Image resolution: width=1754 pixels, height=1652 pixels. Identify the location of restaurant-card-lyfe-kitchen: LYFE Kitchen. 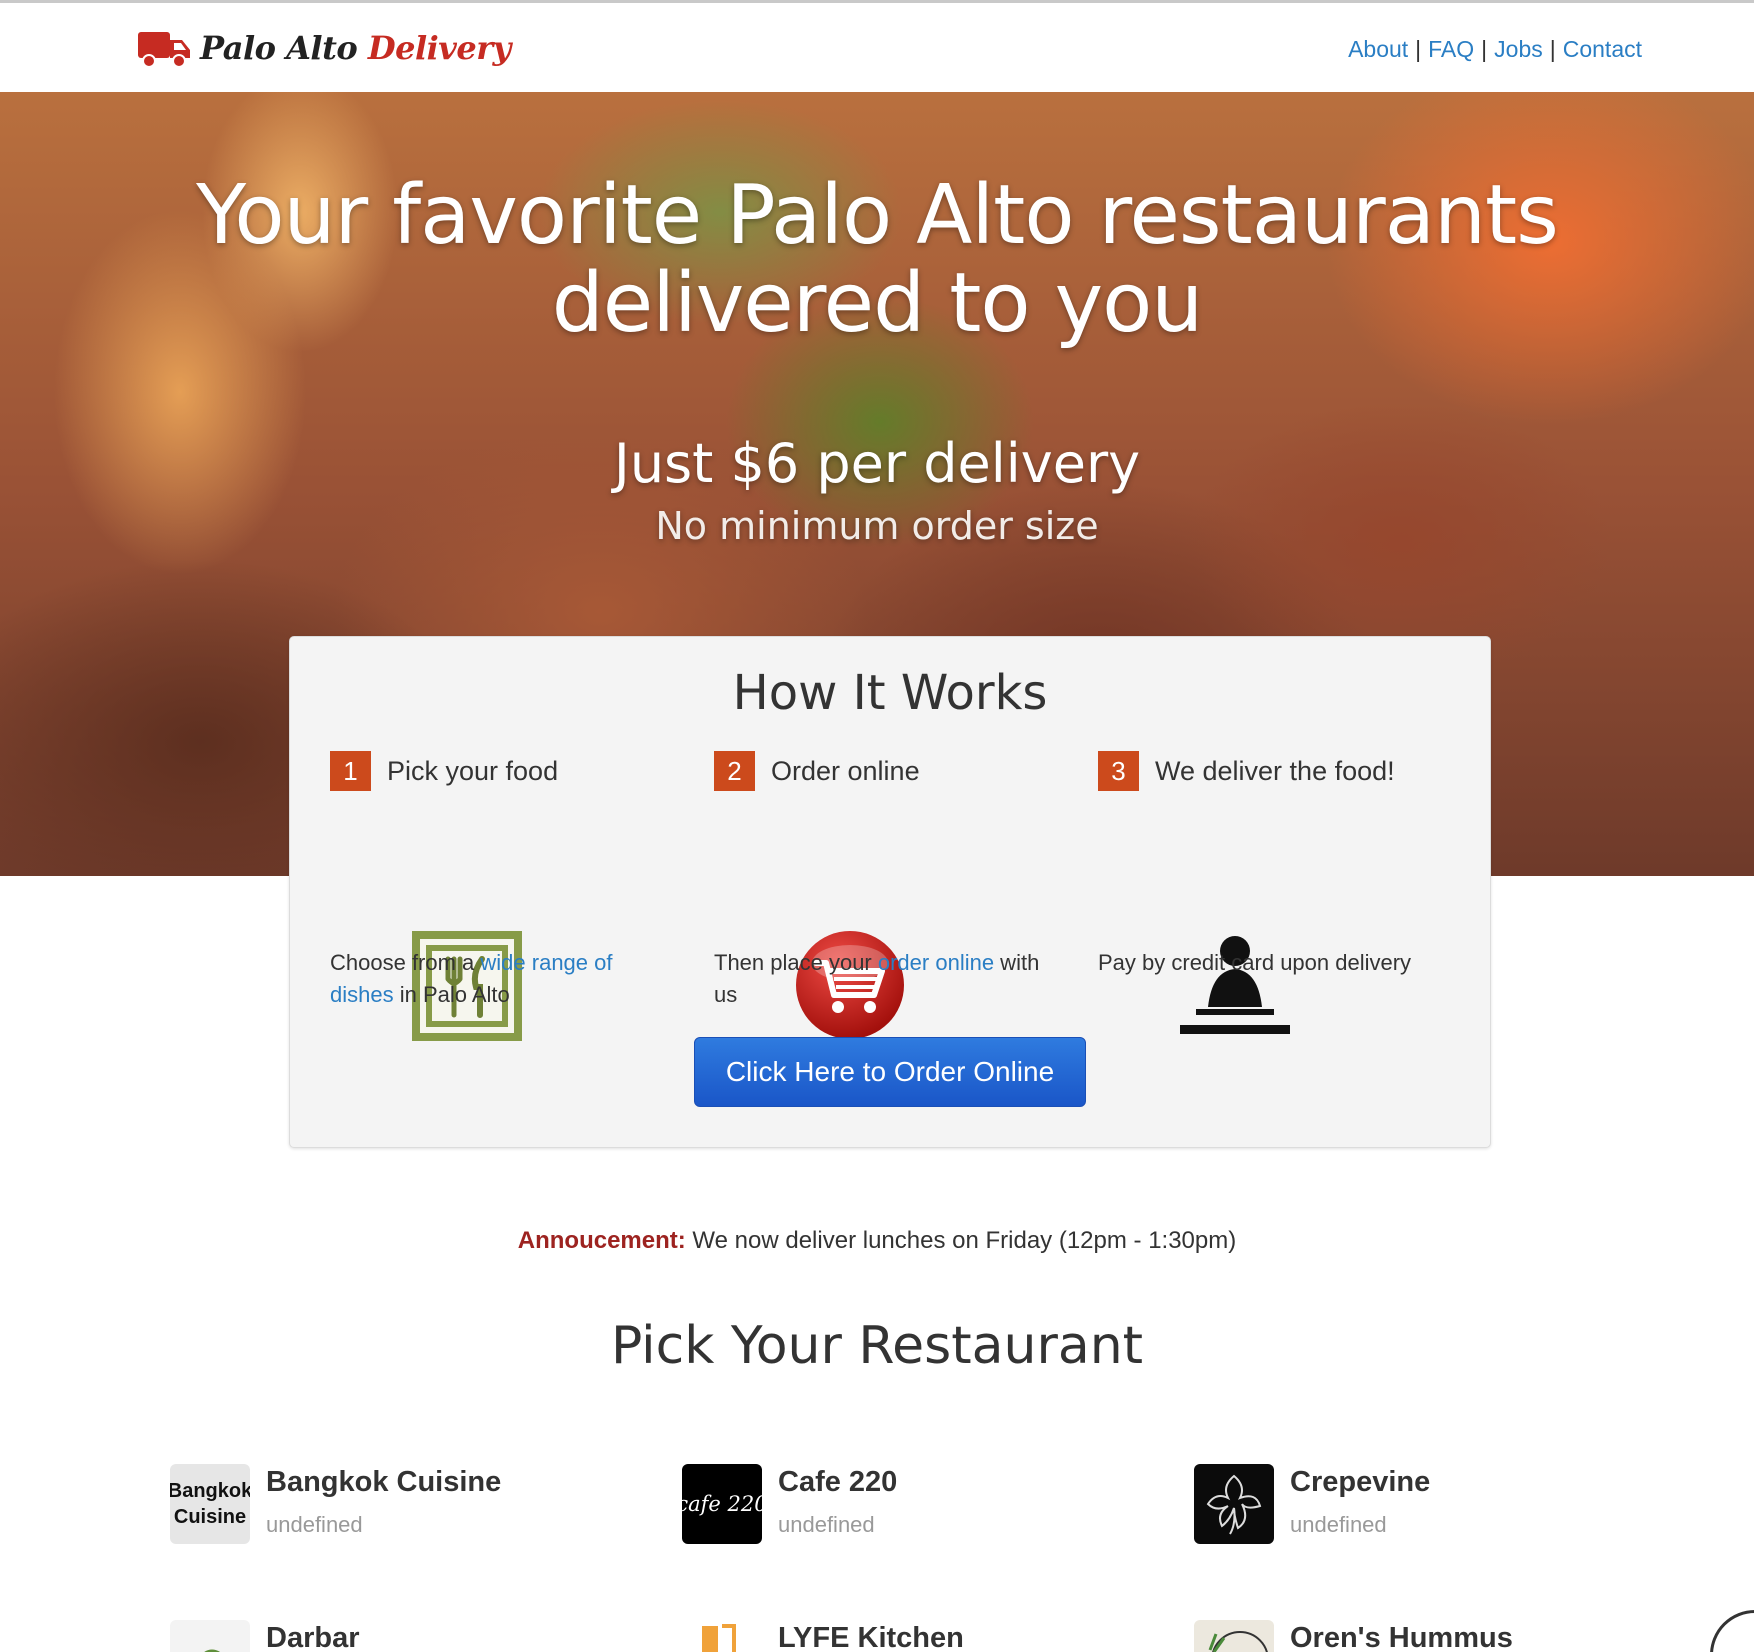
(917, 1636).